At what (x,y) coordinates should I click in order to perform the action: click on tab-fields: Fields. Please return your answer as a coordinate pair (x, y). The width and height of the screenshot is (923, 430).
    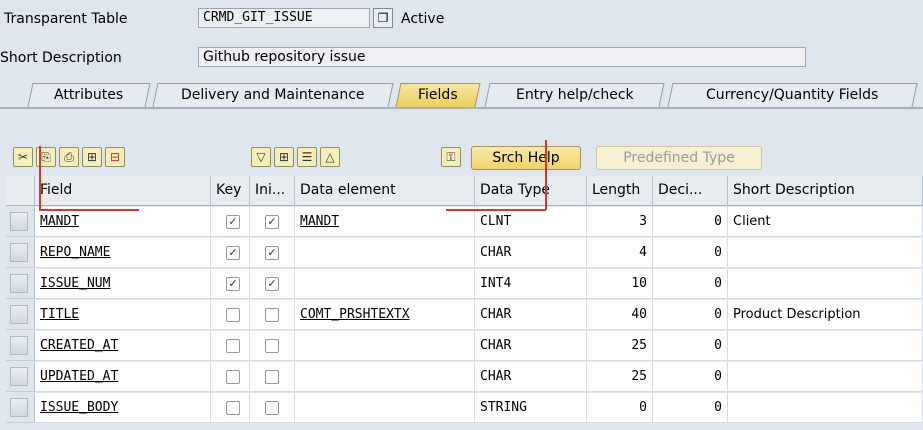
    Looking at the image, I should click on (438, 95).